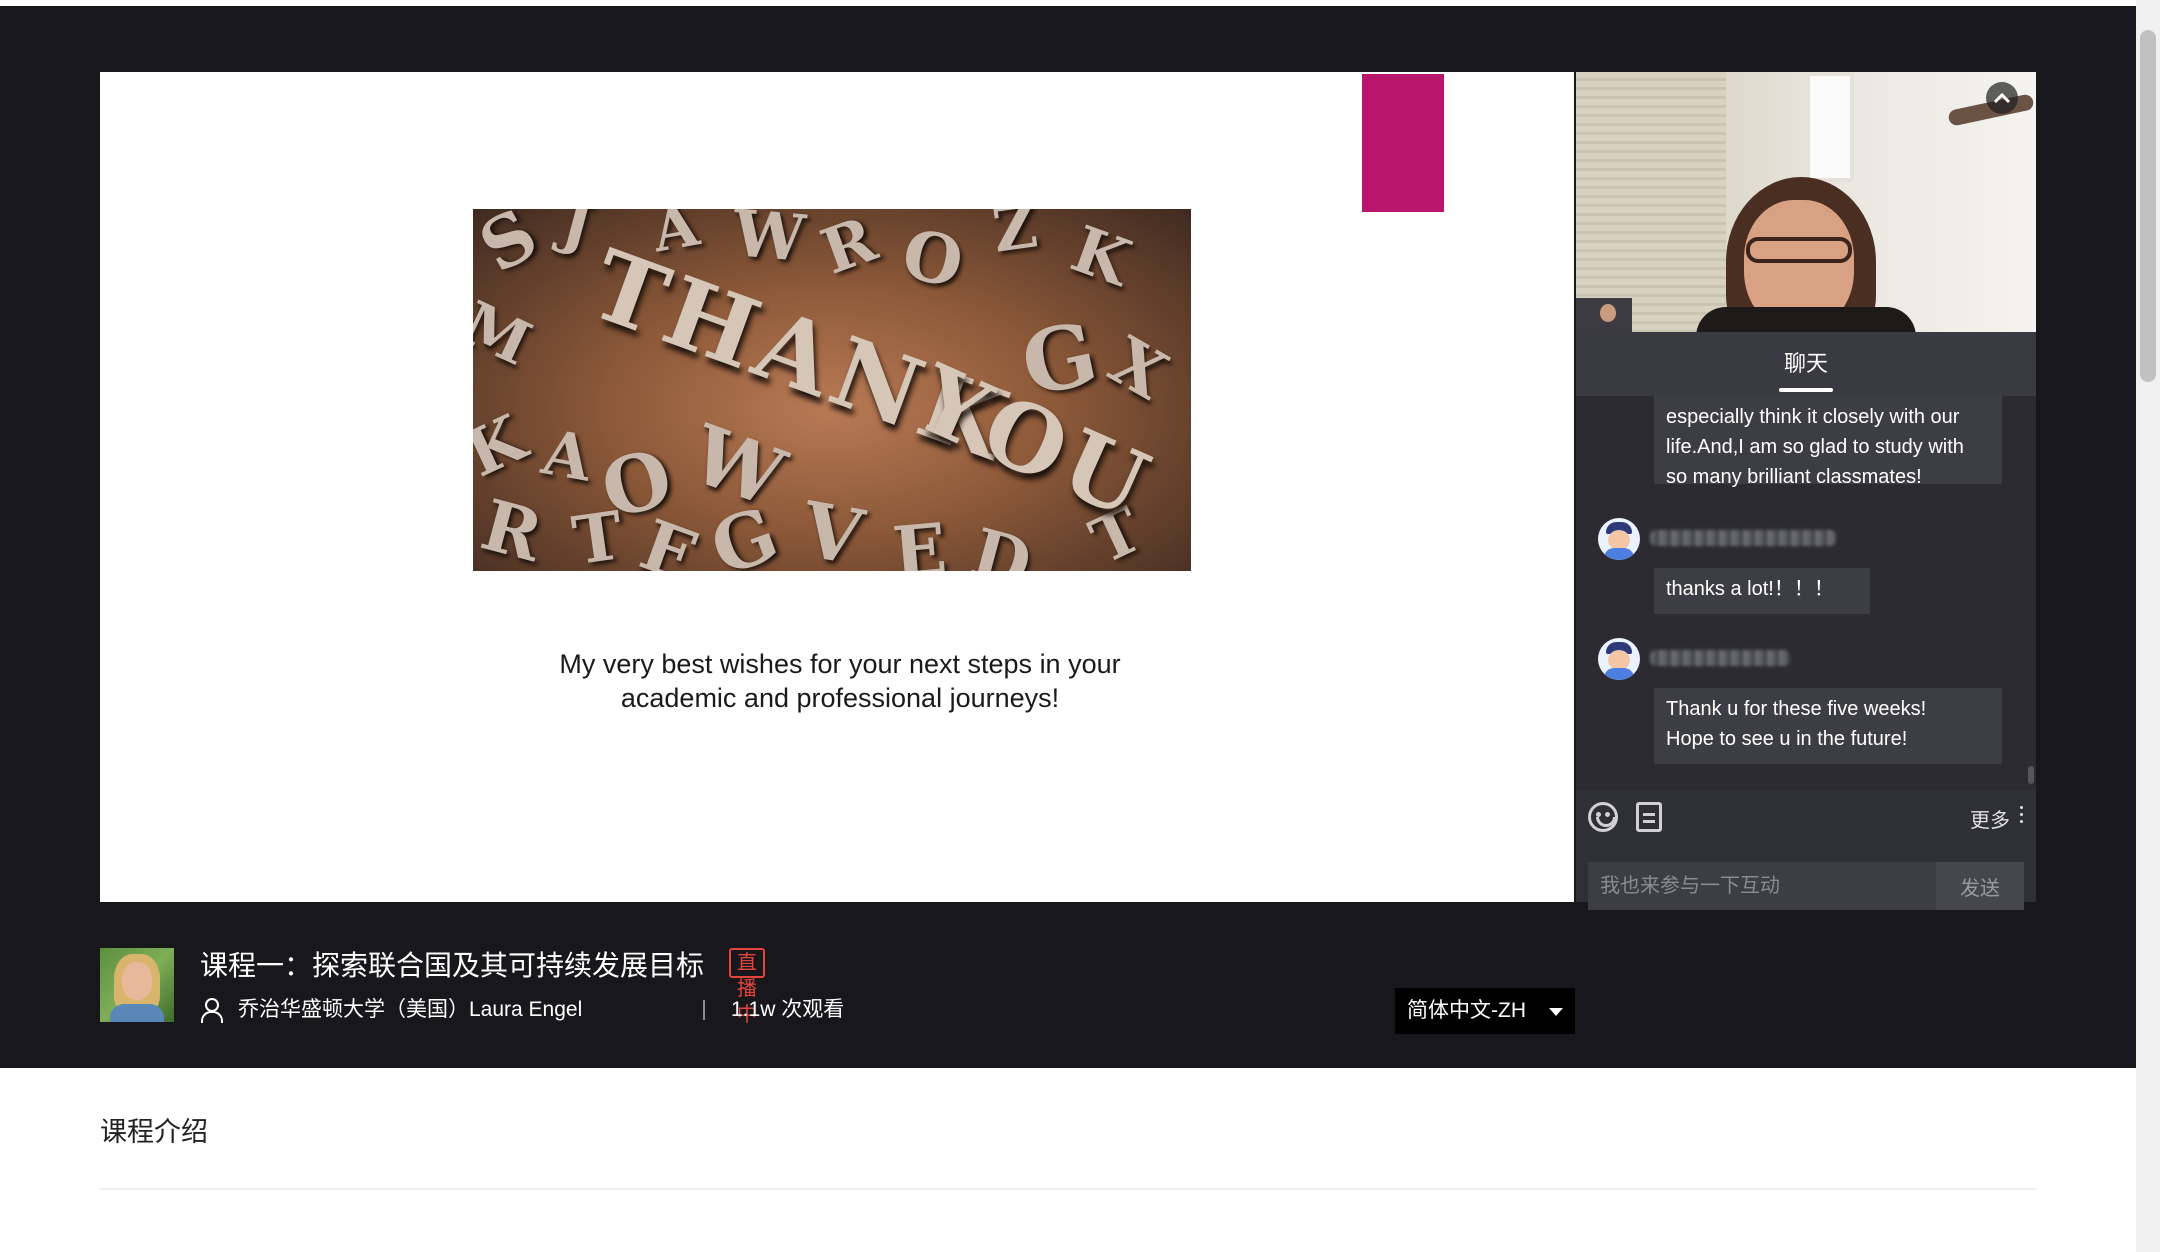 The height and width of the screenshot is (1252, 2160). Describe the element at coordinates (1796, 709) in the screenshot. I see `message-line: Thank u for these five weeks!` at that location.